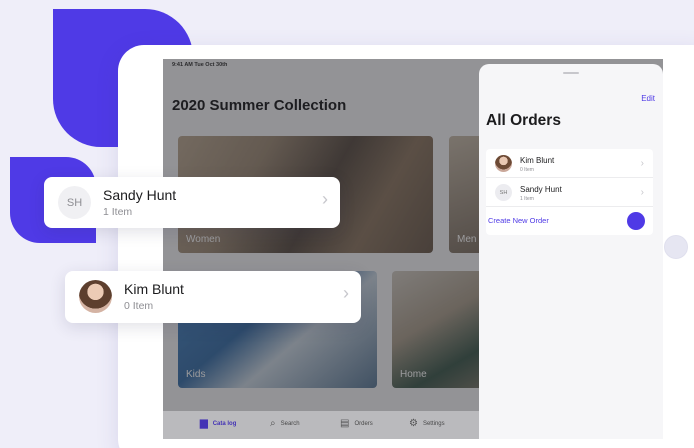 This screenshot has height=448, width=694. What do you see at coordinates (154, 289) in the screenshot?
I see `card-name: Kim Blunt` at bounding box center [154, 289].